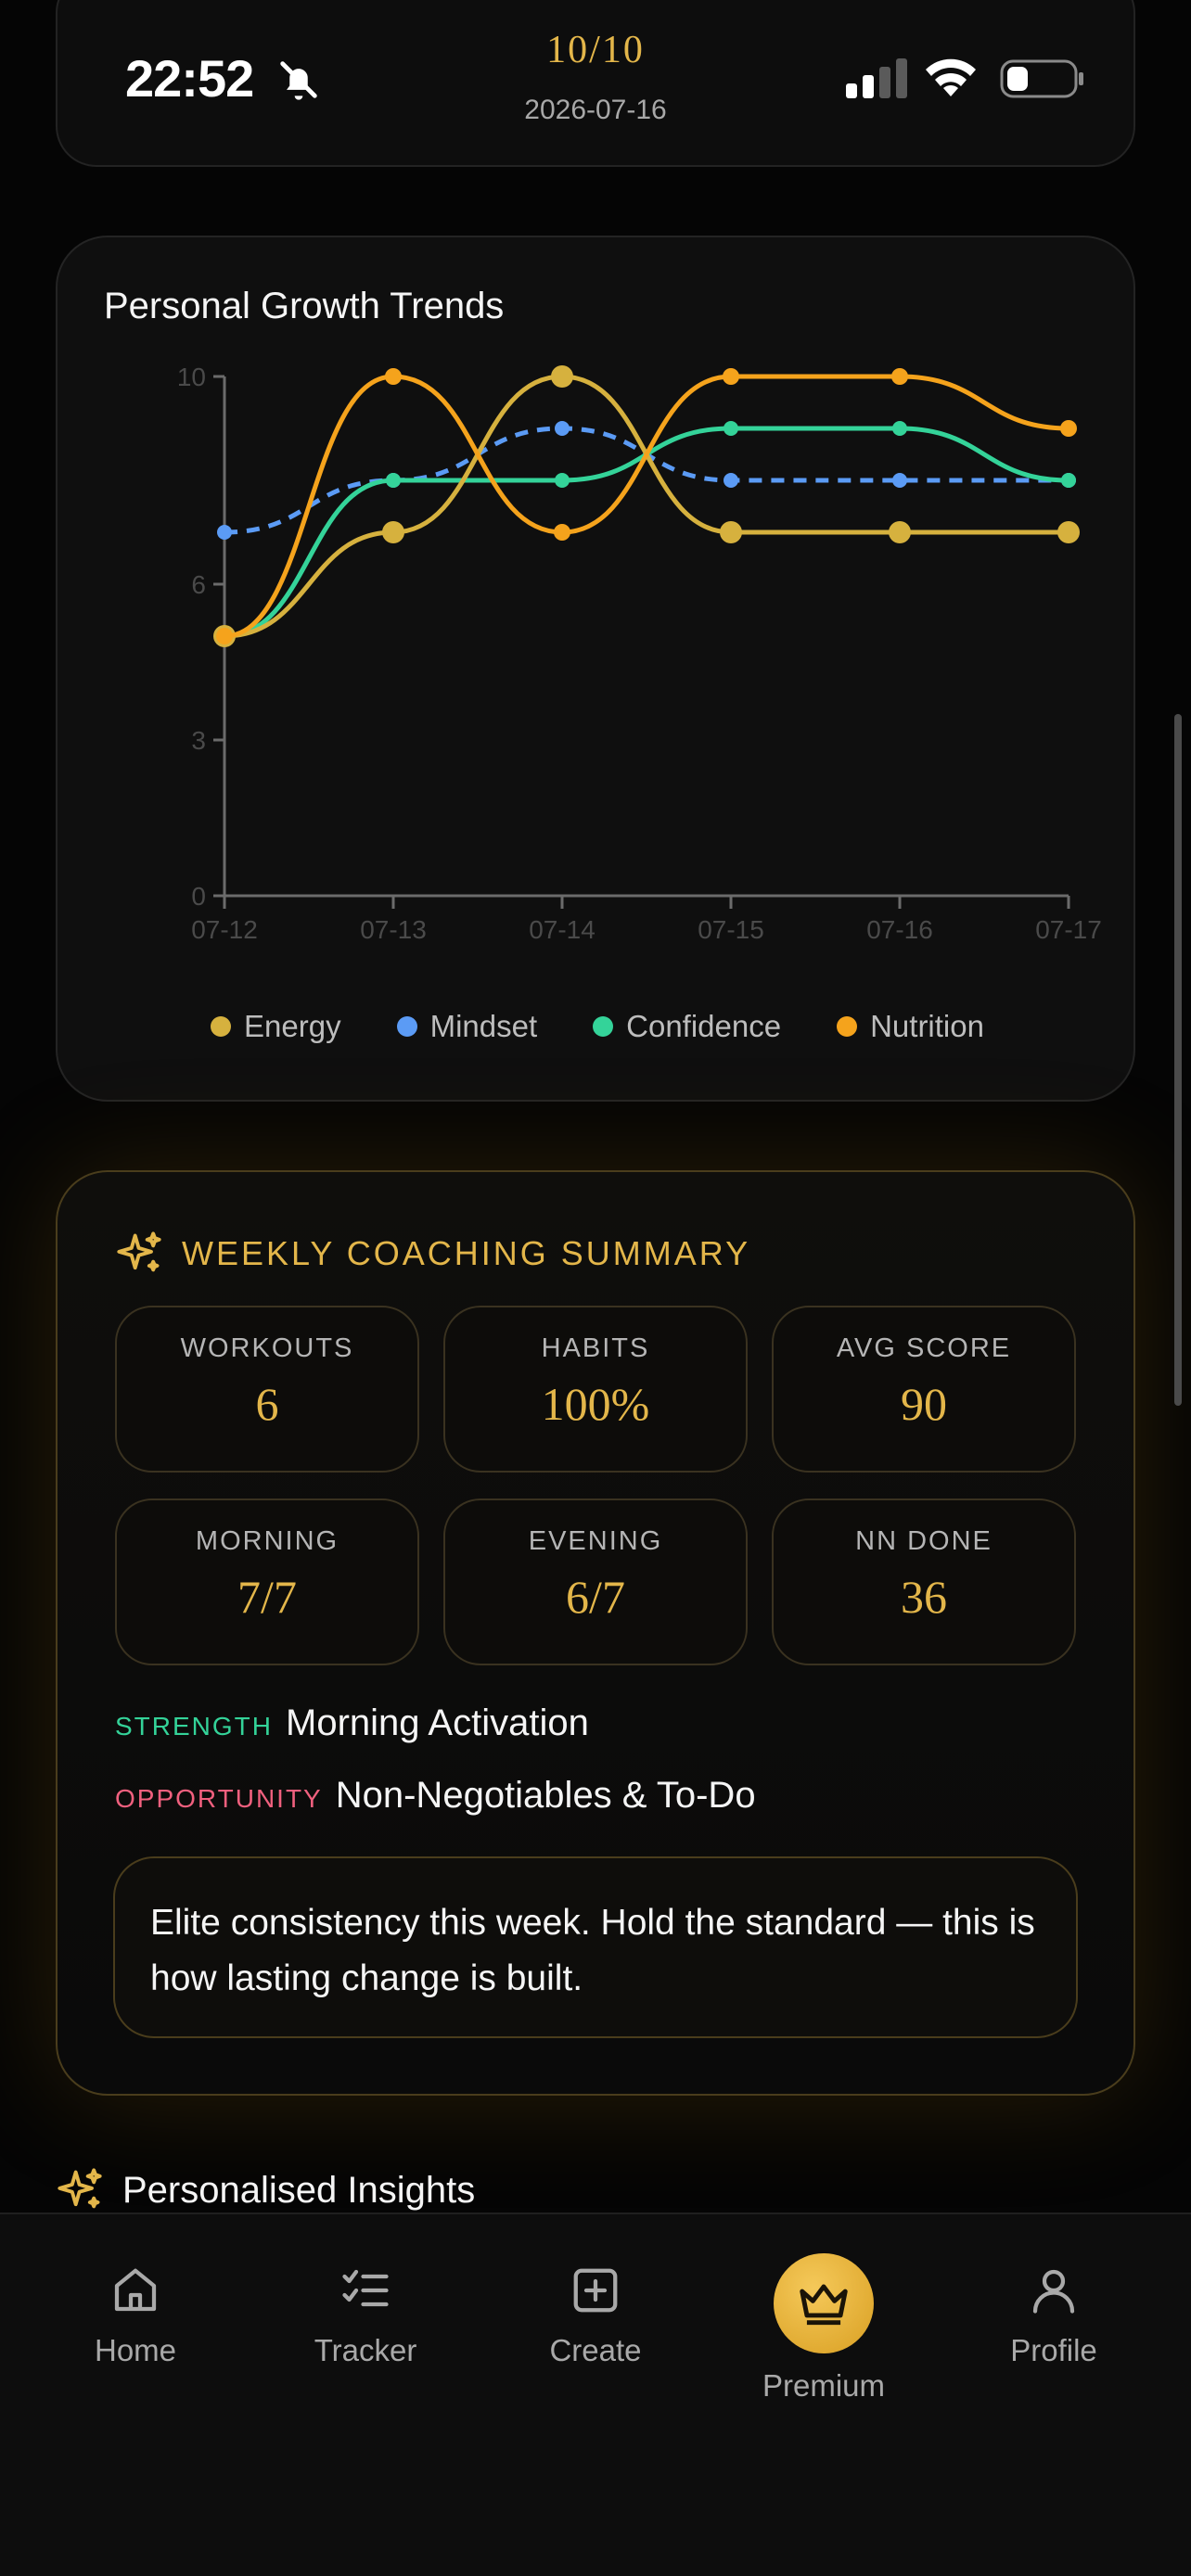 This screenshot has height=2576, width=1191. What do you see at coordinates (292, 1026) in the screenshot?
I see `legend-label: Energy` at bounding box center [292, 1026].